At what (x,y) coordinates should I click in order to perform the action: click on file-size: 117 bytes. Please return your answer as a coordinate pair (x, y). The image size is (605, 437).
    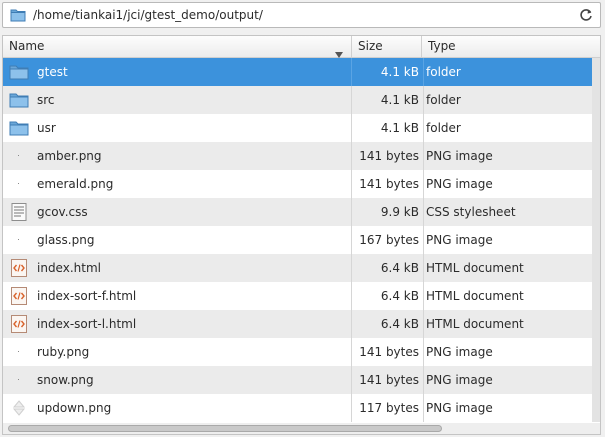
    Looking at the image, I should click on (386, 408).